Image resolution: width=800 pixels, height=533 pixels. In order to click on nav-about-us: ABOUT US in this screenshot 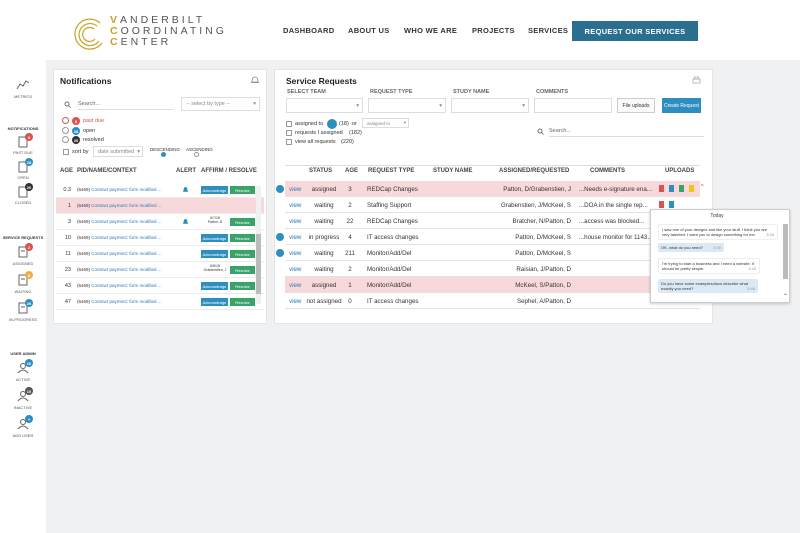, I will do `click(369, 30)`.